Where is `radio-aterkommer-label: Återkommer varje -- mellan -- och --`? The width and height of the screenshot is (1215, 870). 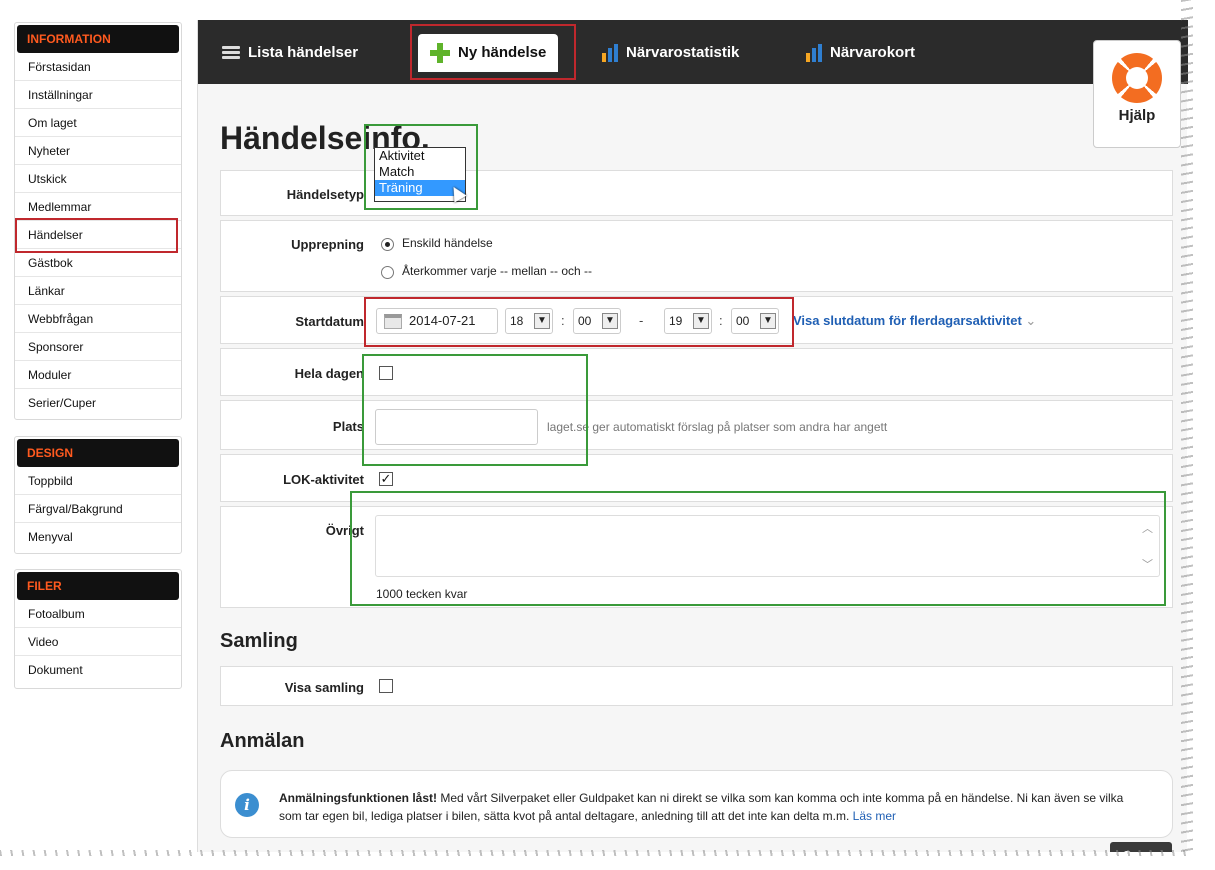
radio-aterkommer-label: Återkommer varje -- mellan -- och -- is located at coordinates (497, 271).